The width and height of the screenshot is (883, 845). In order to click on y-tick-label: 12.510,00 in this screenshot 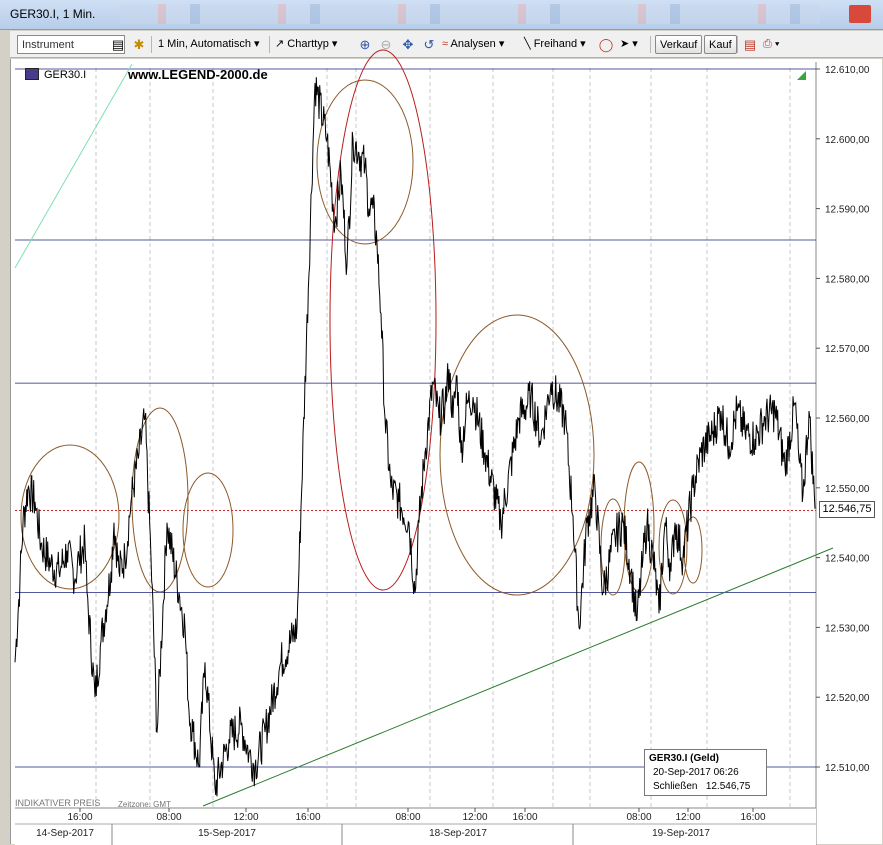, I will do `click(847, 768)`.